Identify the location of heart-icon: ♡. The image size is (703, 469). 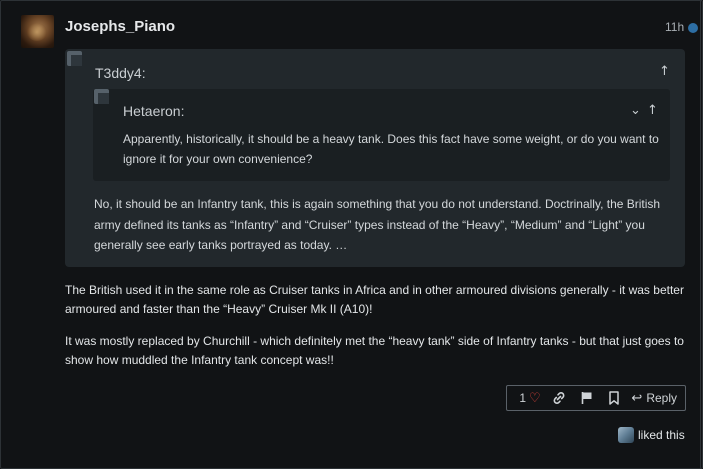
(535, 398).